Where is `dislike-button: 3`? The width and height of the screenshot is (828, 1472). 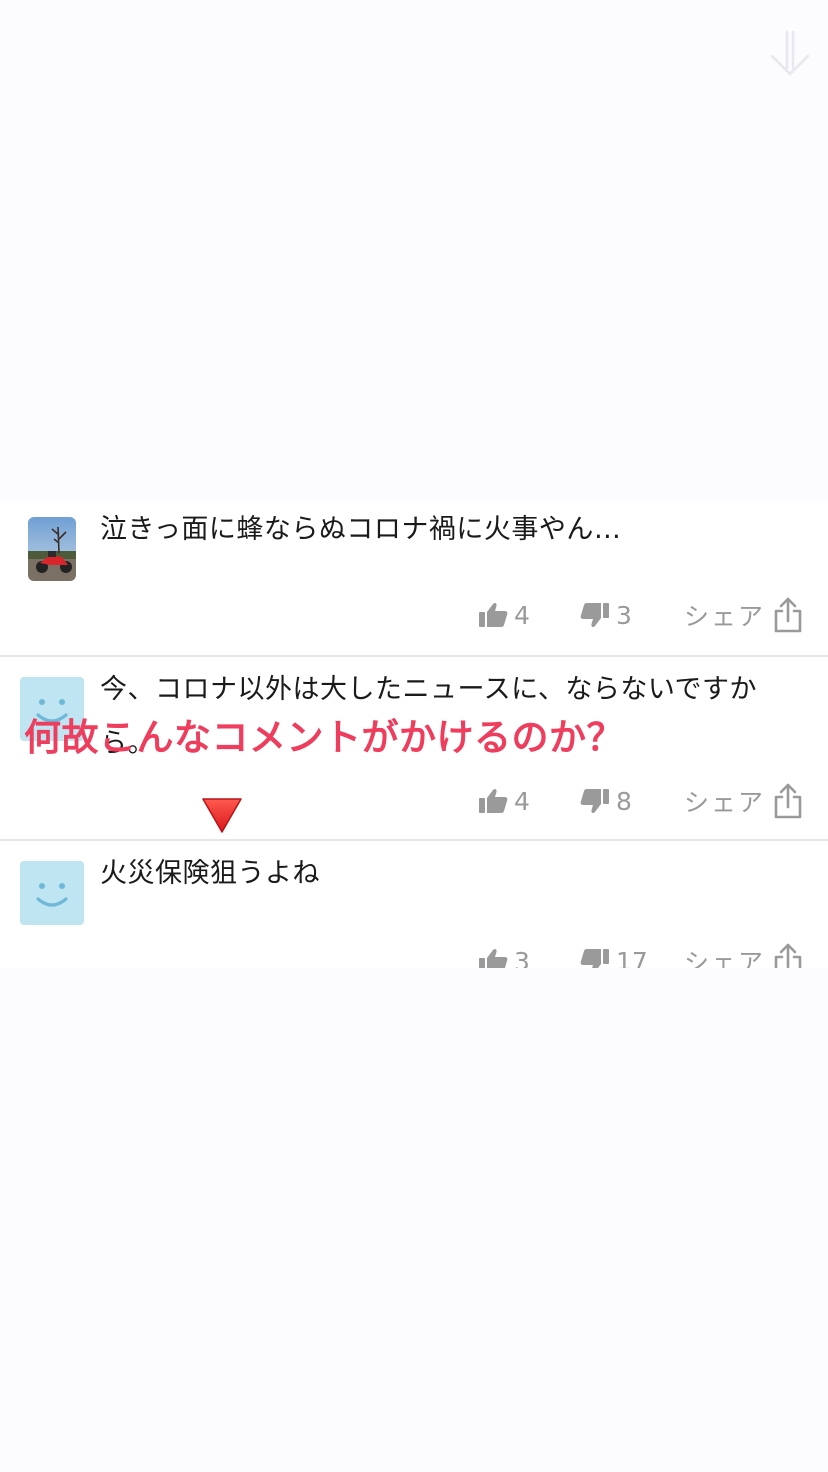
dislike-button: 3 is located at coordinates (606, 615).